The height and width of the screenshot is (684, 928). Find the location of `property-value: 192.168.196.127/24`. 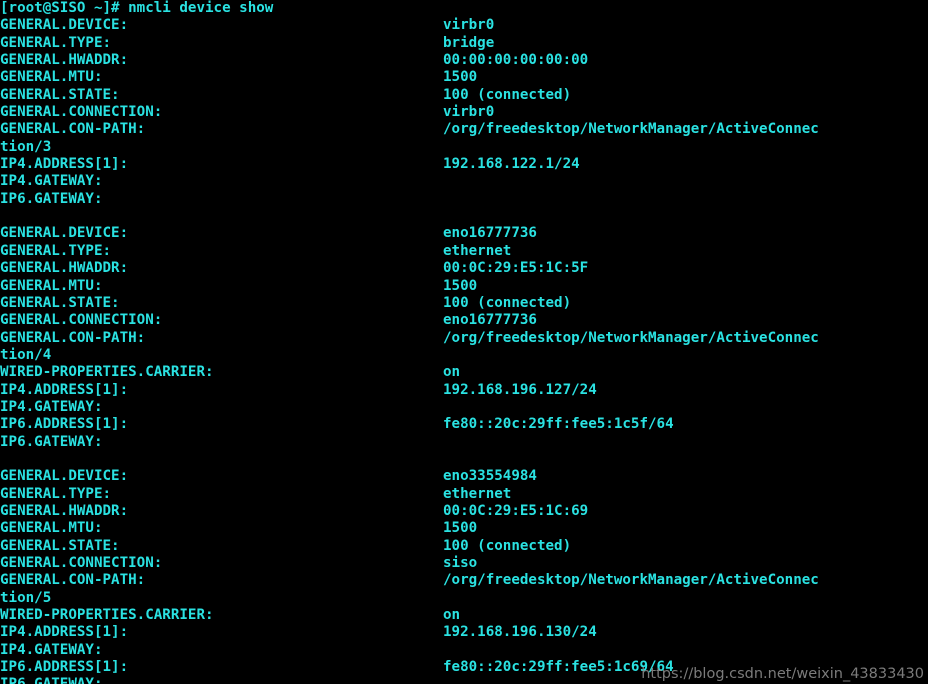

property-value: 192.168.196.127/24 is located at coordinates (520, 389).